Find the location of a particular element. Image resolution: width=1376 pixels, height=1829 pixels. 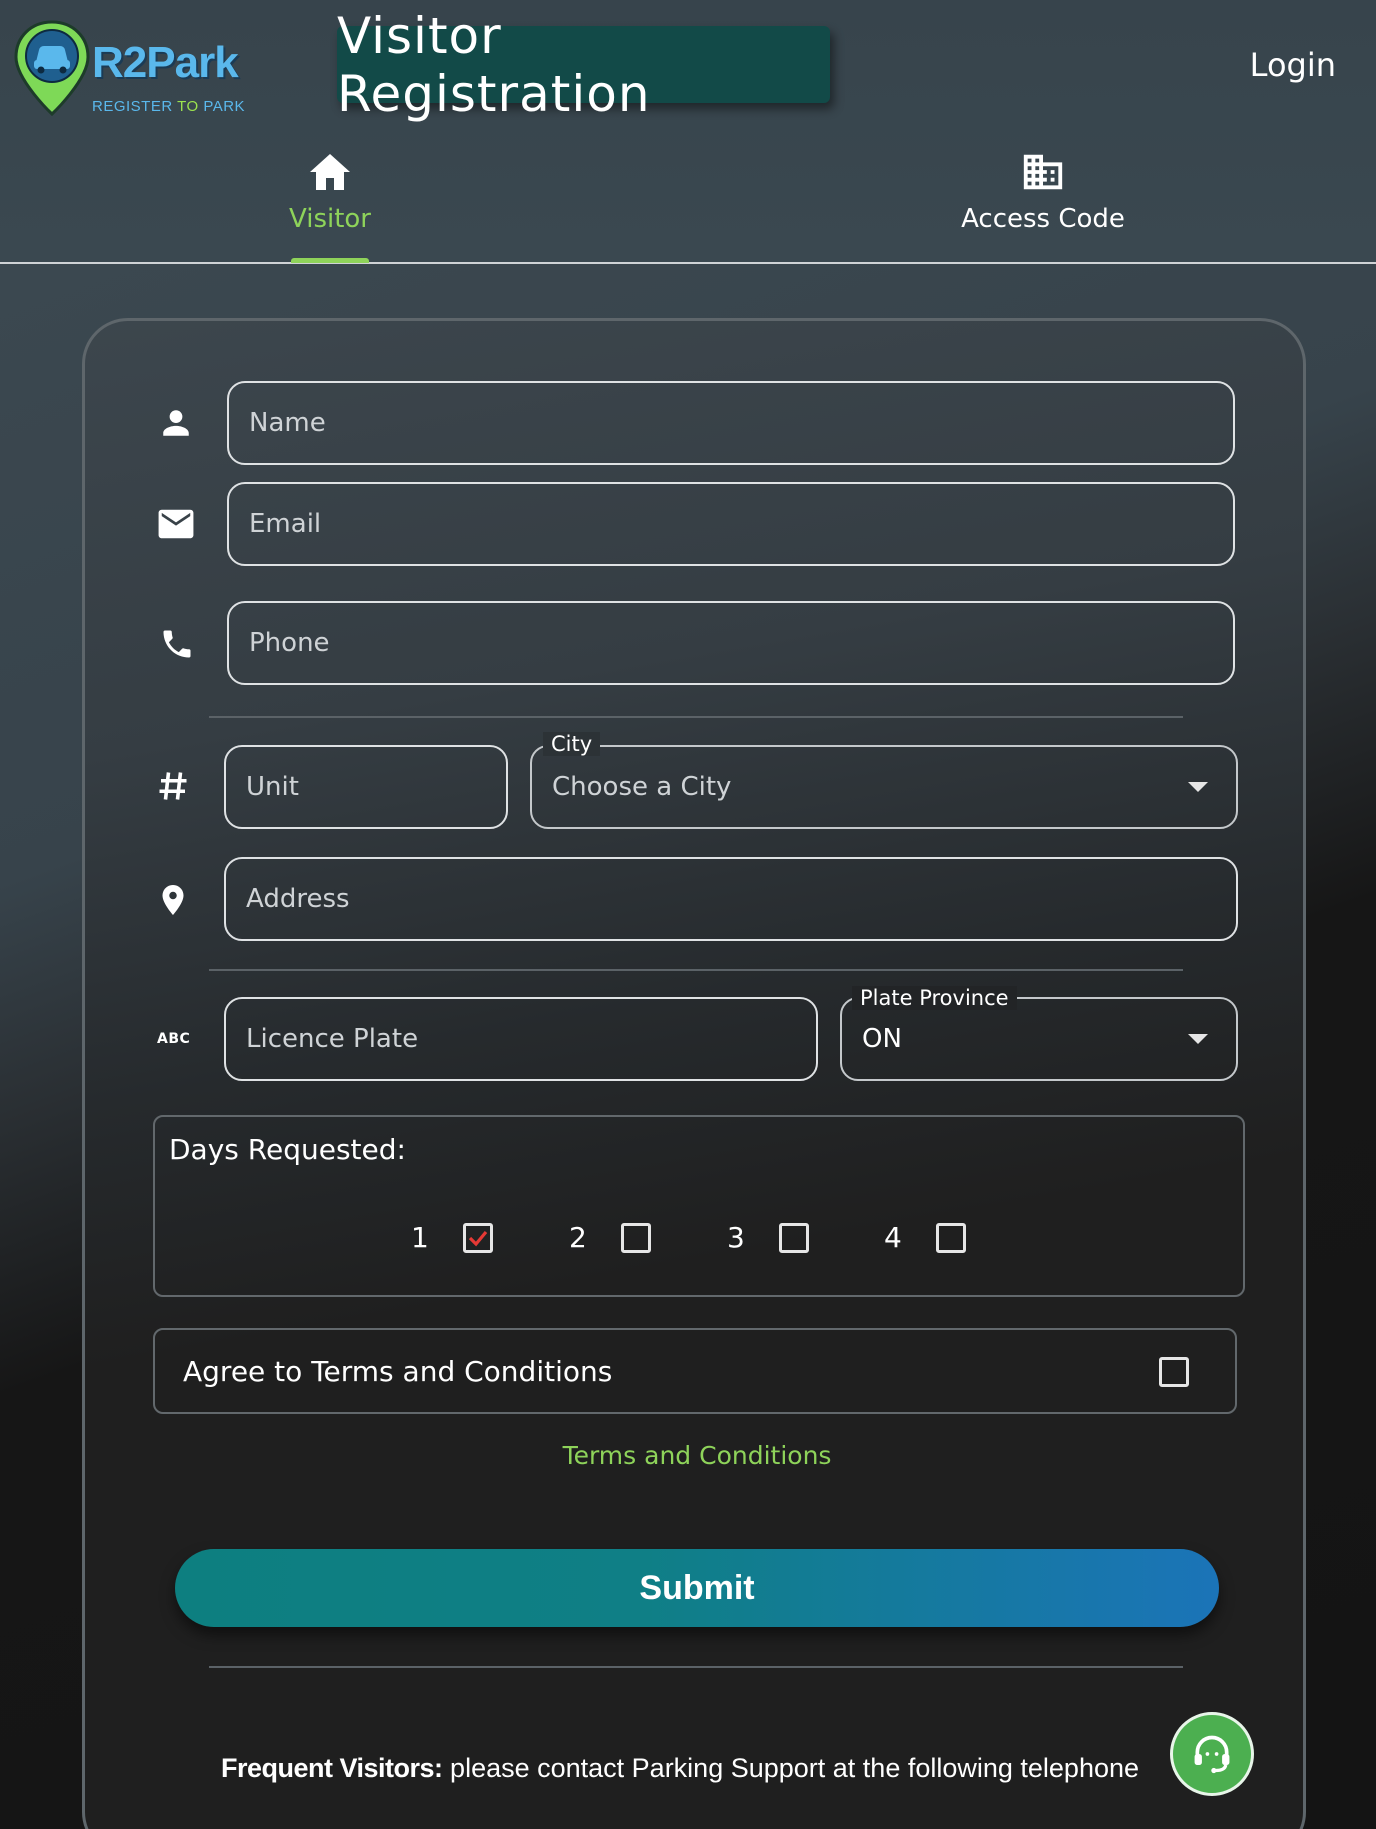

name-input: Name is located at coordinates (731, 423).